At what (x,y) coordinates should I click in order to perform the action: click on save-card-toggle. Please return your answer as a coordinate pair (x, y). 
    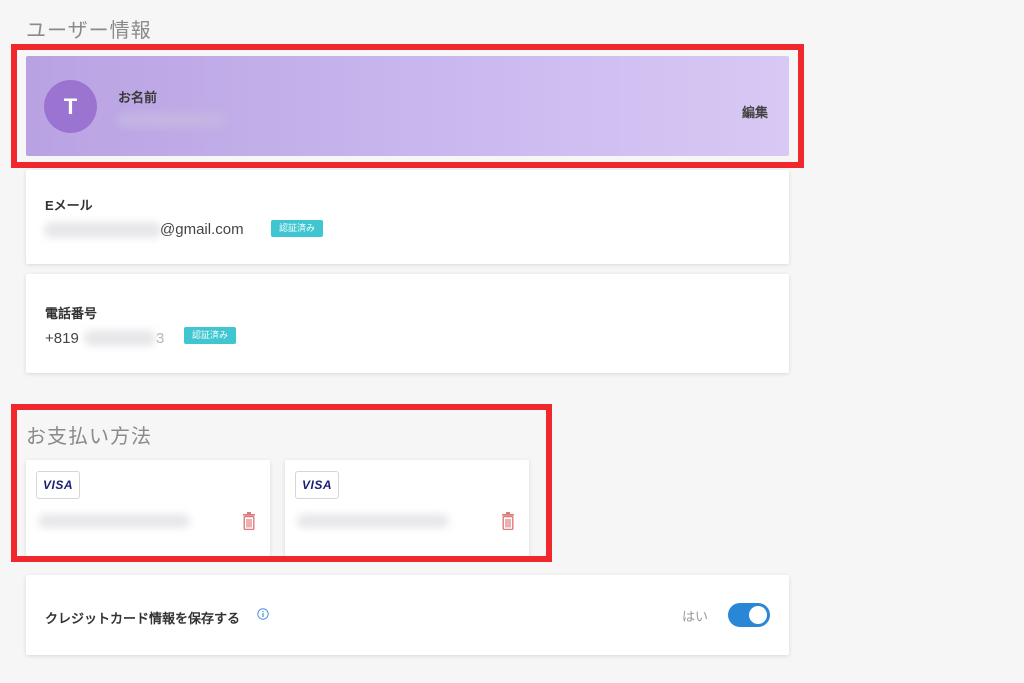
    Looking at the image, I should click on (749, 615).